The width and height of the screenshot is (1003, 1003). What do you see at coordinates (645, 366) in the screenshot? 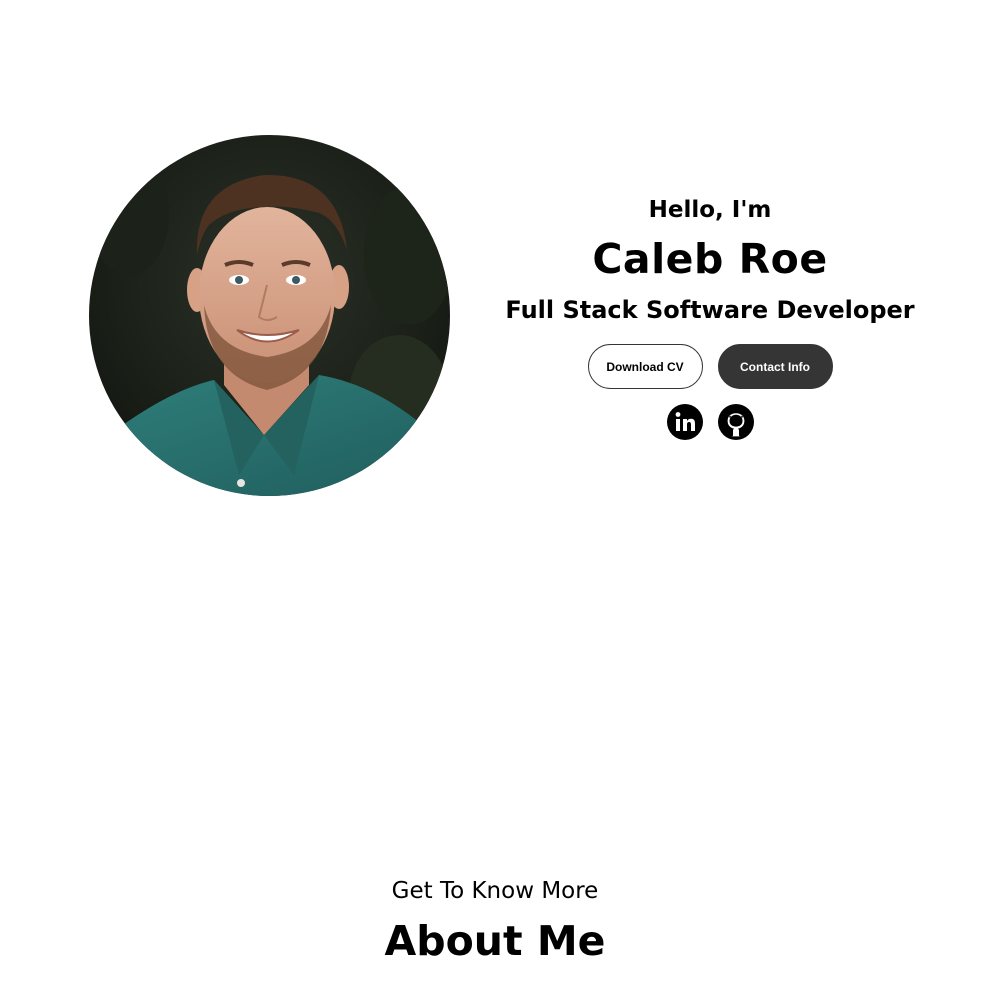
I see `download-cv-button: Download CV` at bounding box center [645, 366].